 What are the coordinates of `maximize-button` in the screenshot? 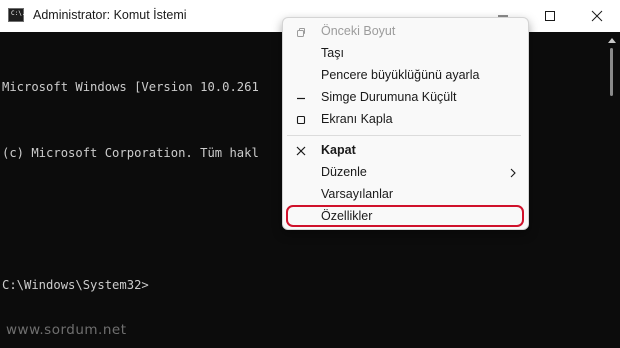 It's located at (549, 16).